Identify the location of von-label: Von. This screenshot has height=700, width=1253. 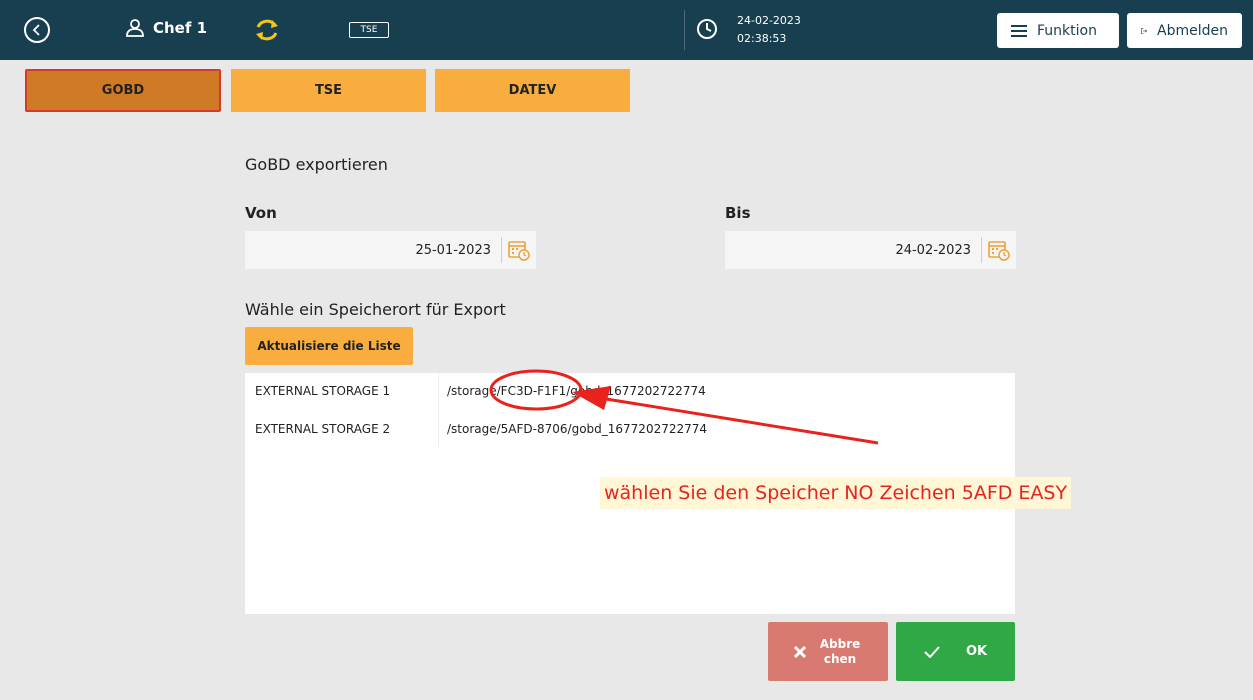
(261, 213).